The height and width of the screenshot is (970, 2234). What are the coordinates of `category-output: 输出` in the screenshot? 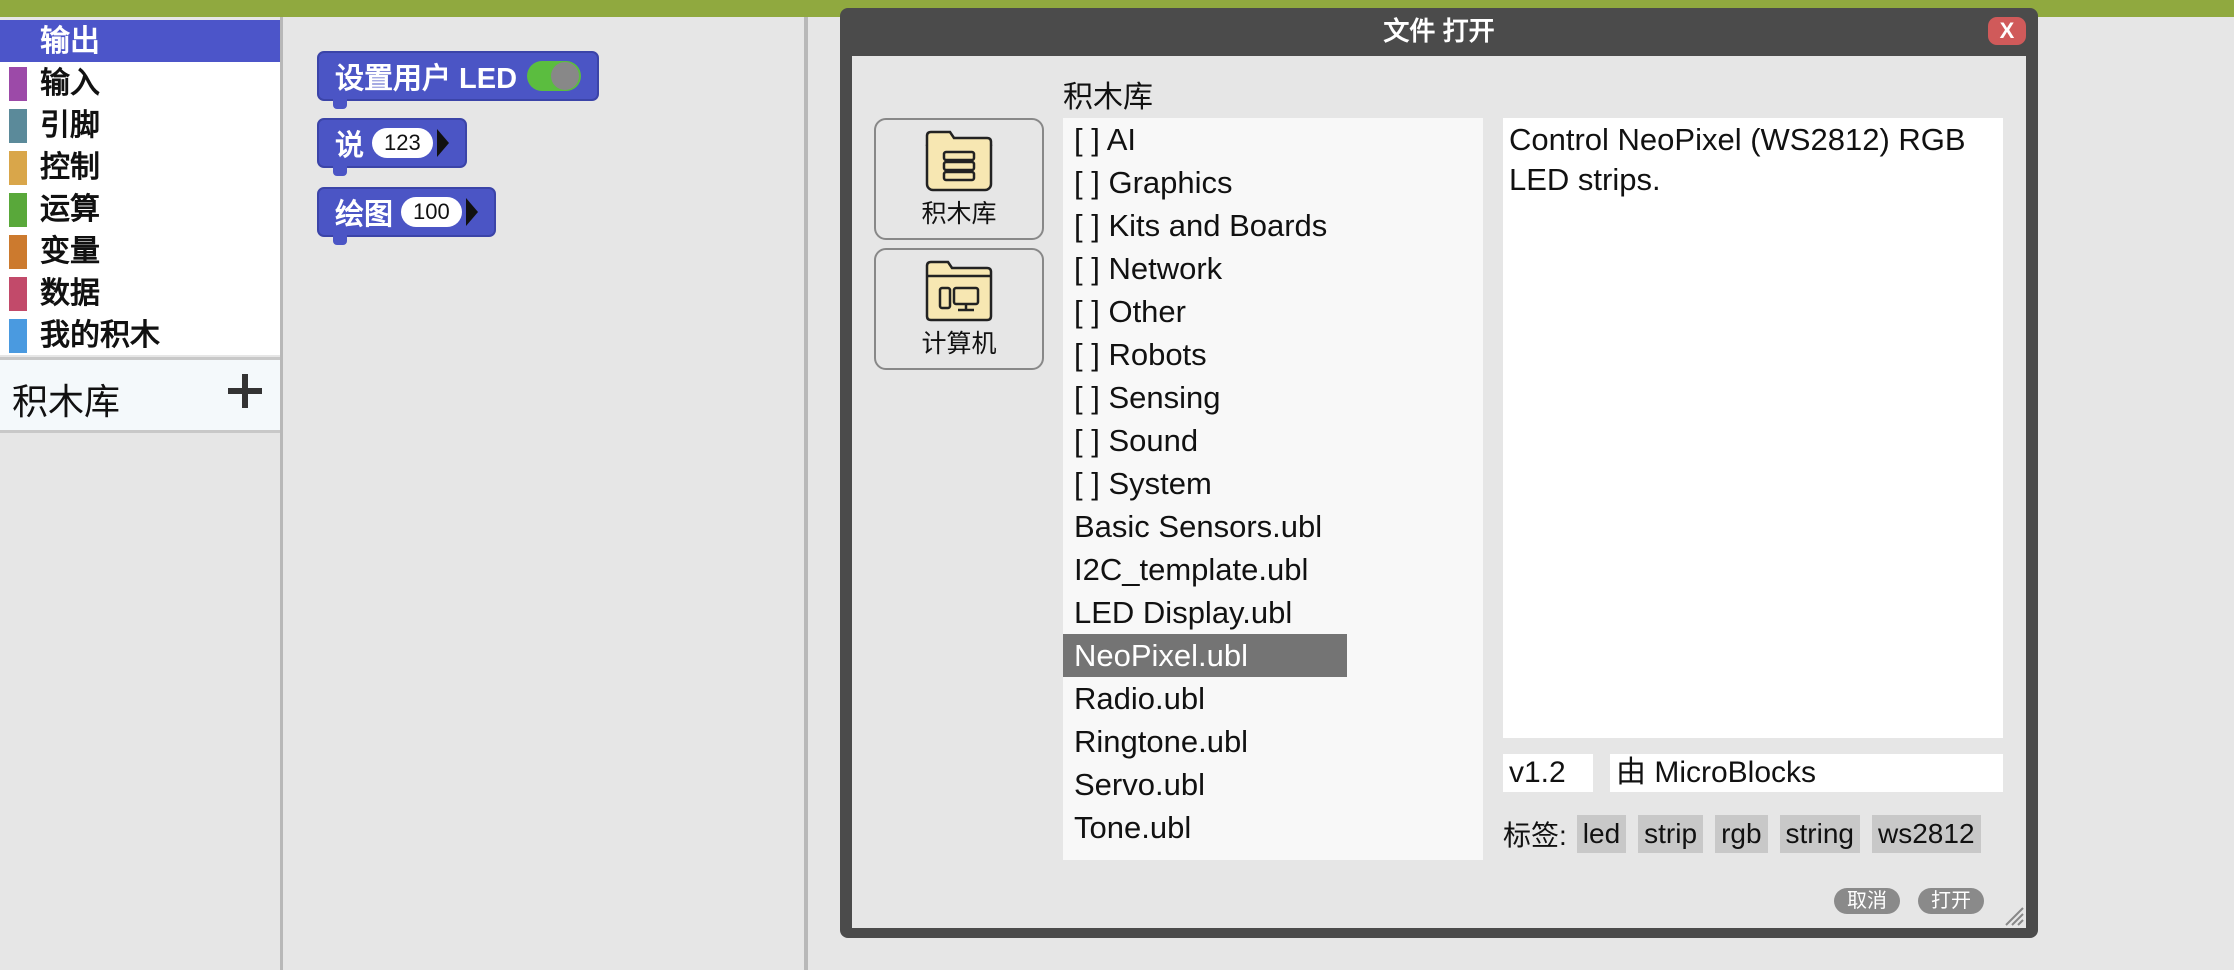 It's located at (140, 41).